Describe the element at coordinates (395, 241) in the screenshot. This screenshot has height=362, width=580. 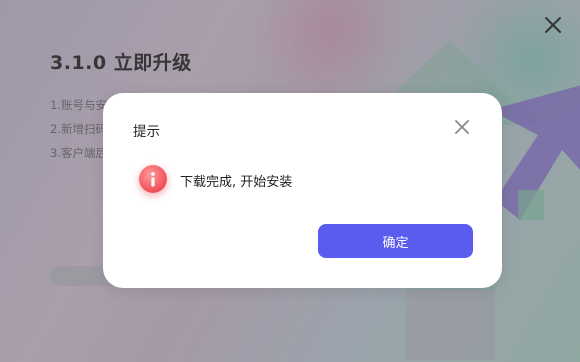
I see `confirm-button: 确定` at that location.